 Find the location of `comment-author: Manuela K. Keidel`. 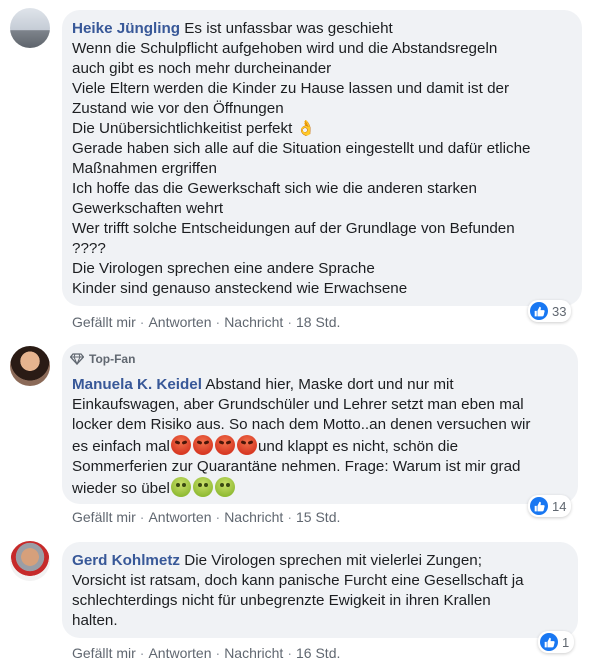

comment-author: Manuela K. Keidel is located at coordinates (137, 384).